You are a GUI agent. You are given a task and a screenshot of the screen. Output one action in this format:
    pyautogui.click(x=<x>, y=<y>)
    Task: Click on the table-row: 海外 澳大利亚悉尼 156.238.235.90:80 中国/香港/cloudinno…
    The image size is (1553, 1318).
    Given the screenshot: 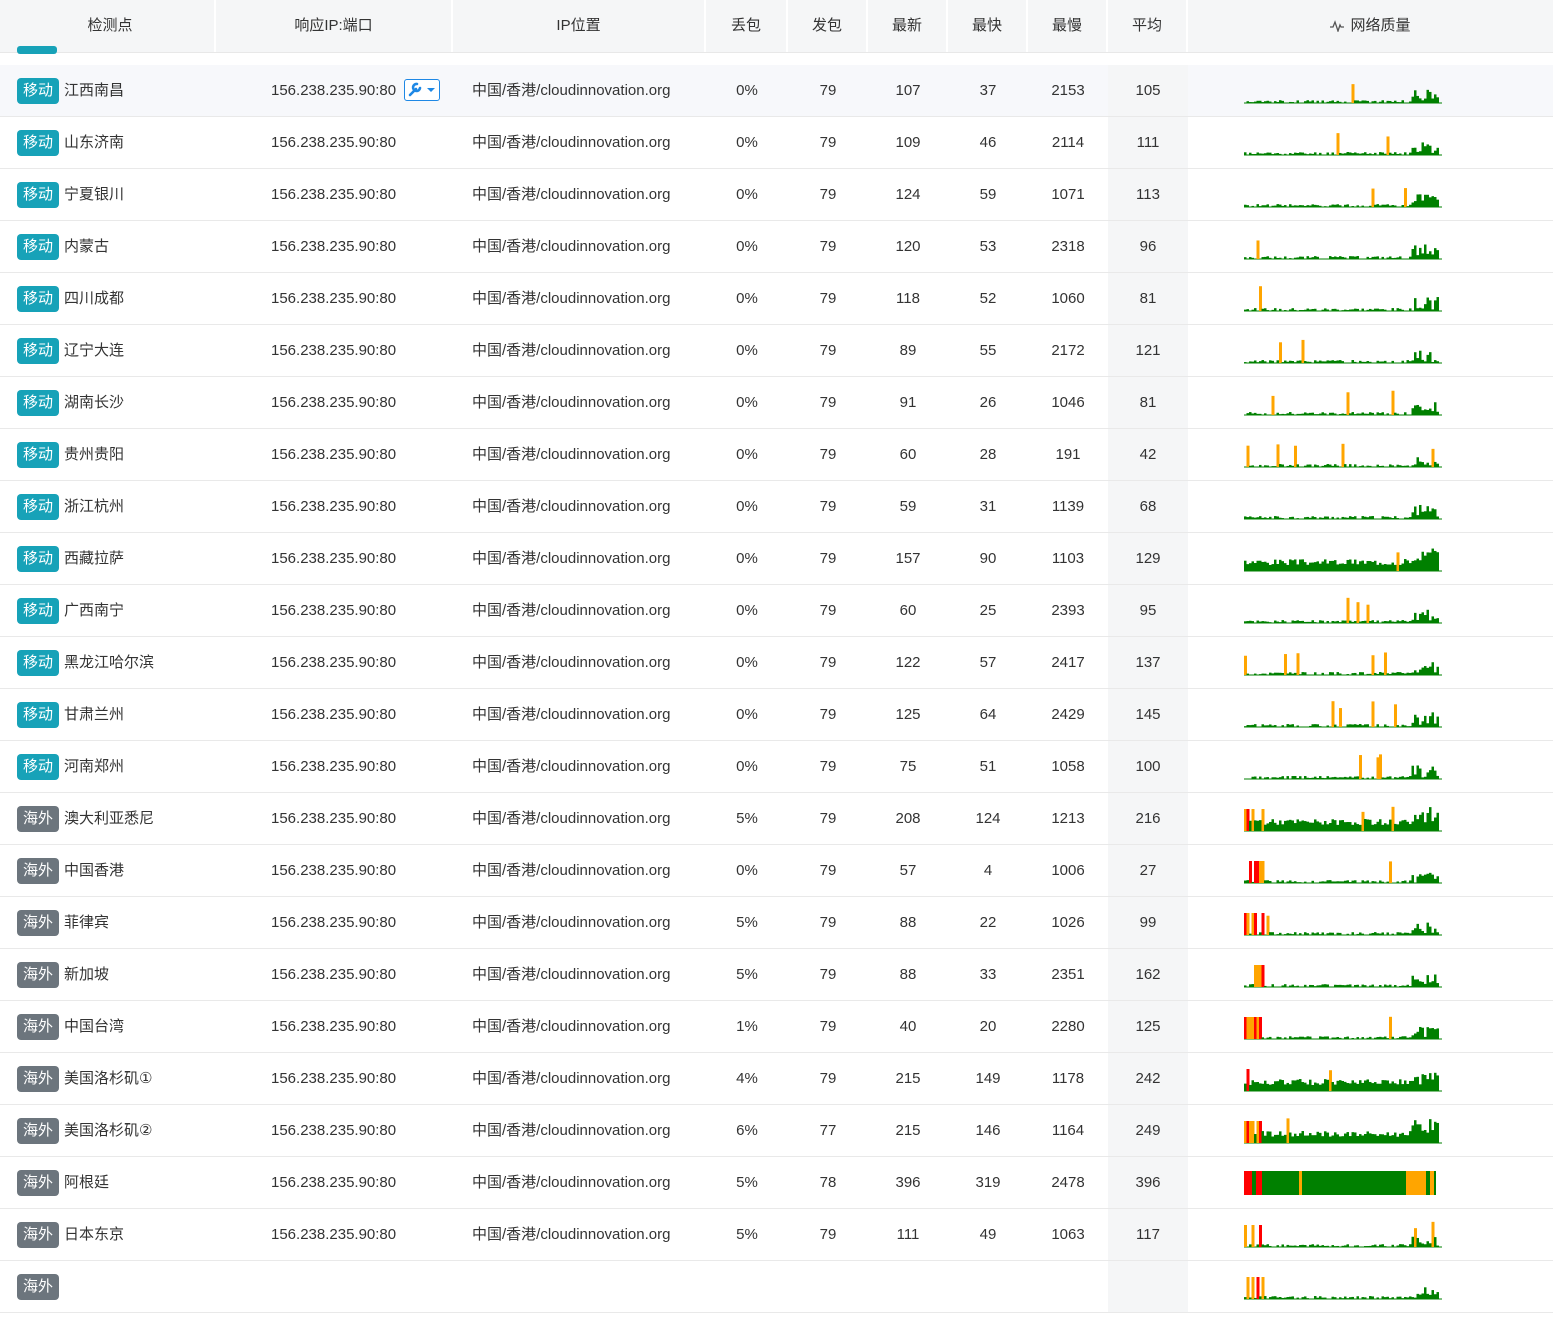 What is the action you would take?
    pyautogui.click(x=776, y=819)
    